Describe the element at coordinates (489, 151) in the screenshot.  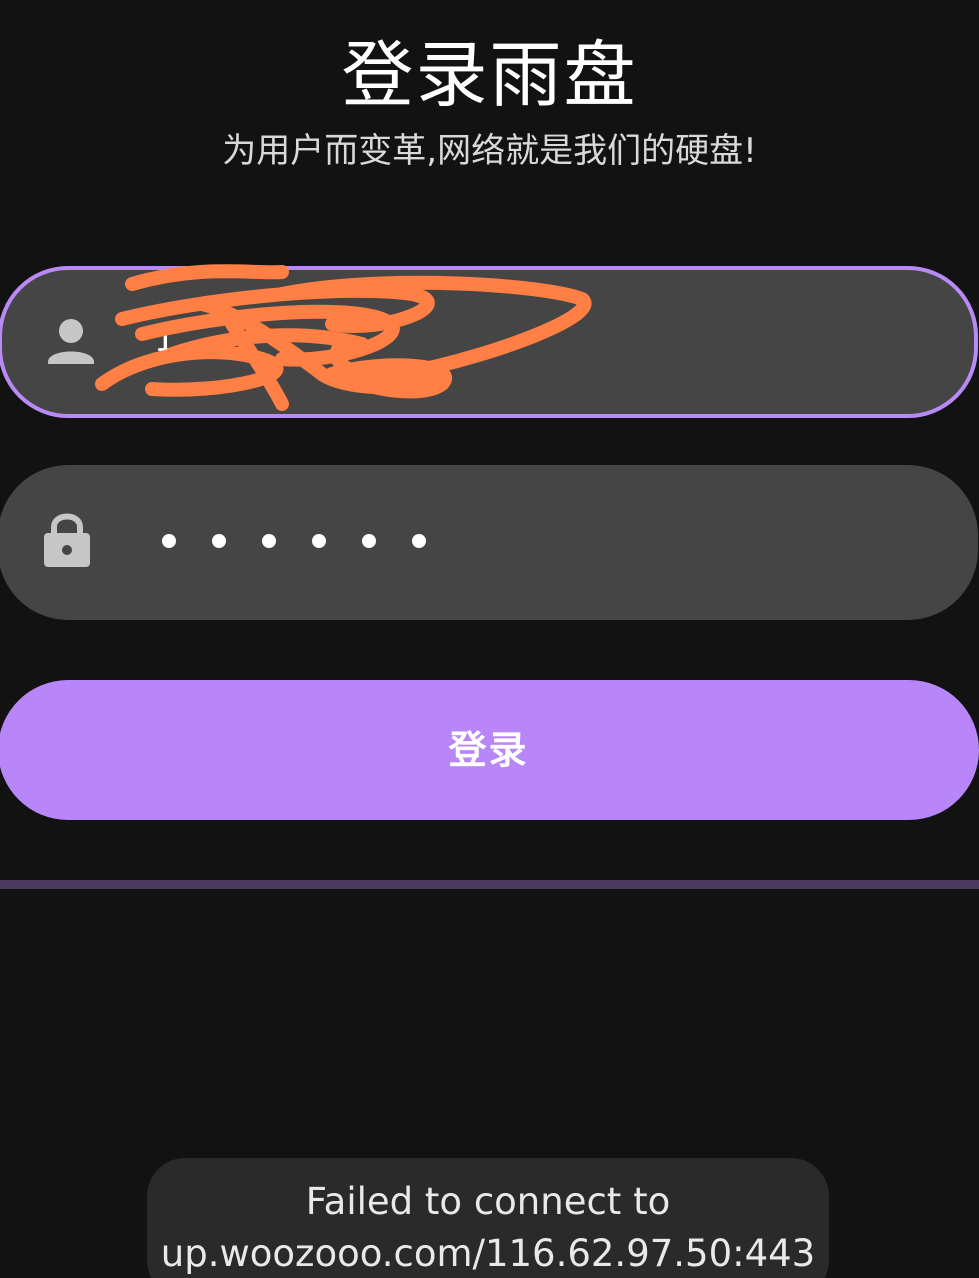
I see `page-subtitle: 为用户而变革,网络就是我们的硬盘!` at that location.